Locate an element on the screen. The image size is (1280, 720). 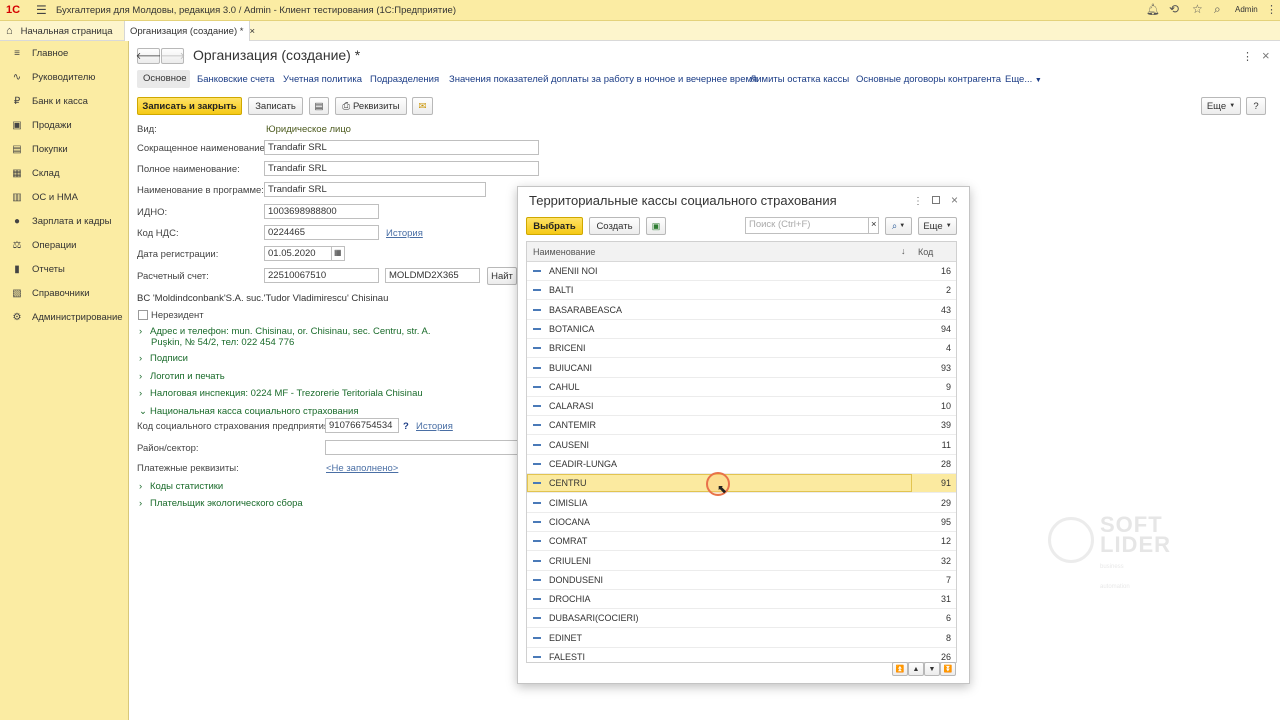
sidebar-item-purchases: ▤ Покупки is located at coordinates (64, 149).